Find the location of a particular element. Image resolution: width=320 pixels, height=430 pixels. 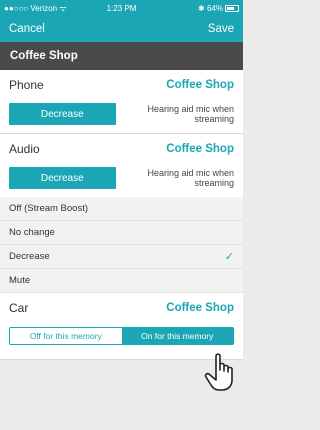

audio-decrease-button: Decrease is located at coordinates (62, 178).